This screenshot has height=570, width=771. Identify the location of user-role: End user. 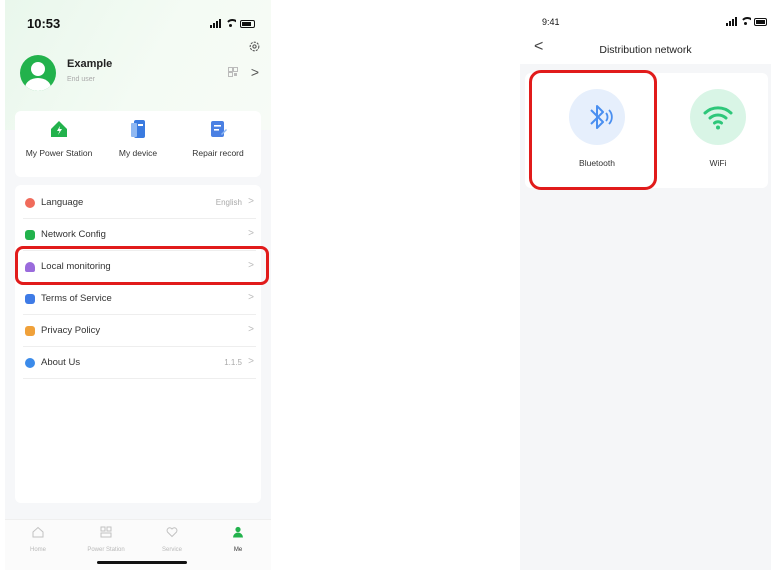
(81, 79).